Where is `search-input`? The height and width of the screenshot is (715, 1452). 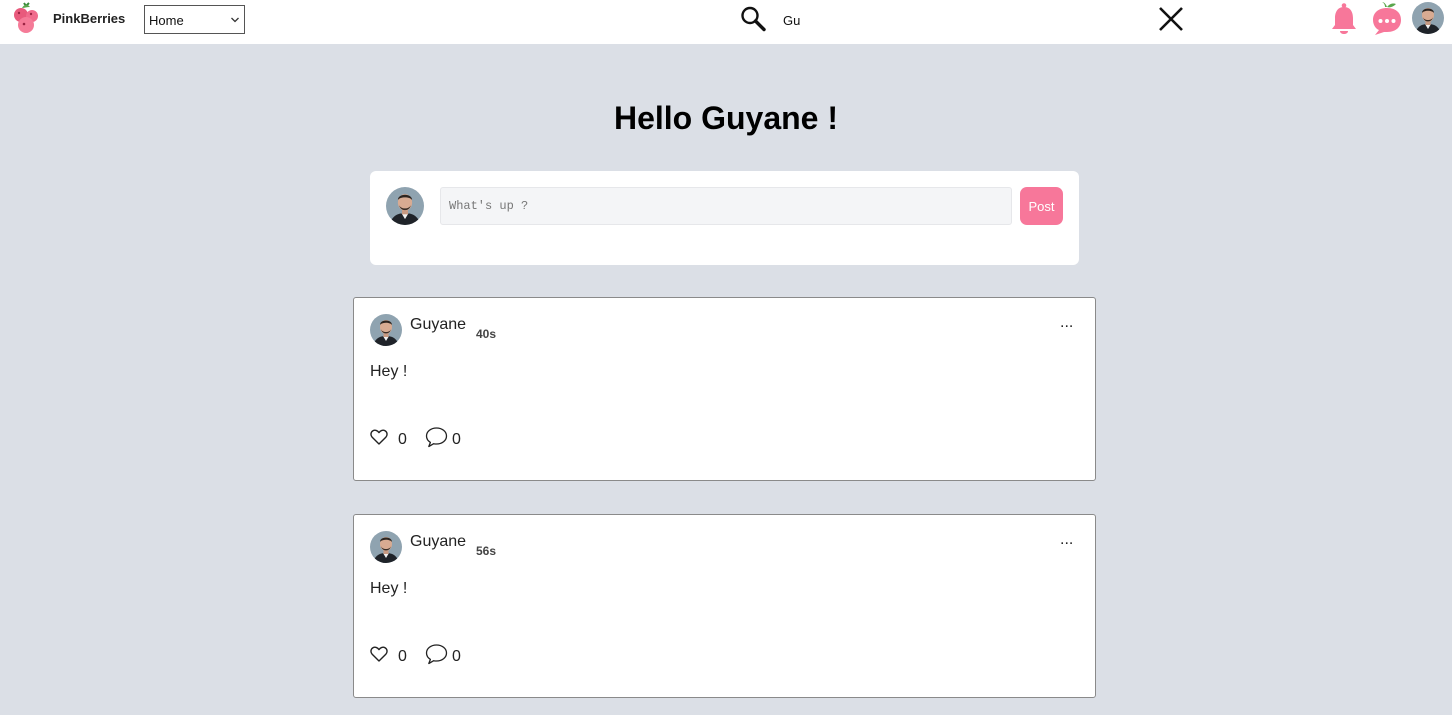
search-input is located at coordinates (933, 20).